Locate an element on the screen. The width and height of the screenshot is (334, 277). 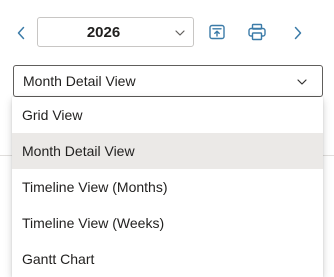
print-button is located at coordinates (257, 32).